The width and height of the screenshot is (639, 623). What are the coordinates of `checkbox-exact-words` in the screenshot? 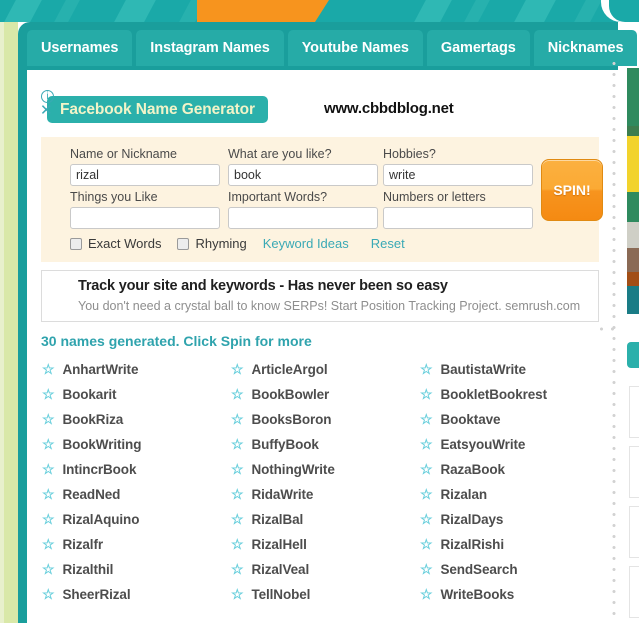 It's located at (76, 243).